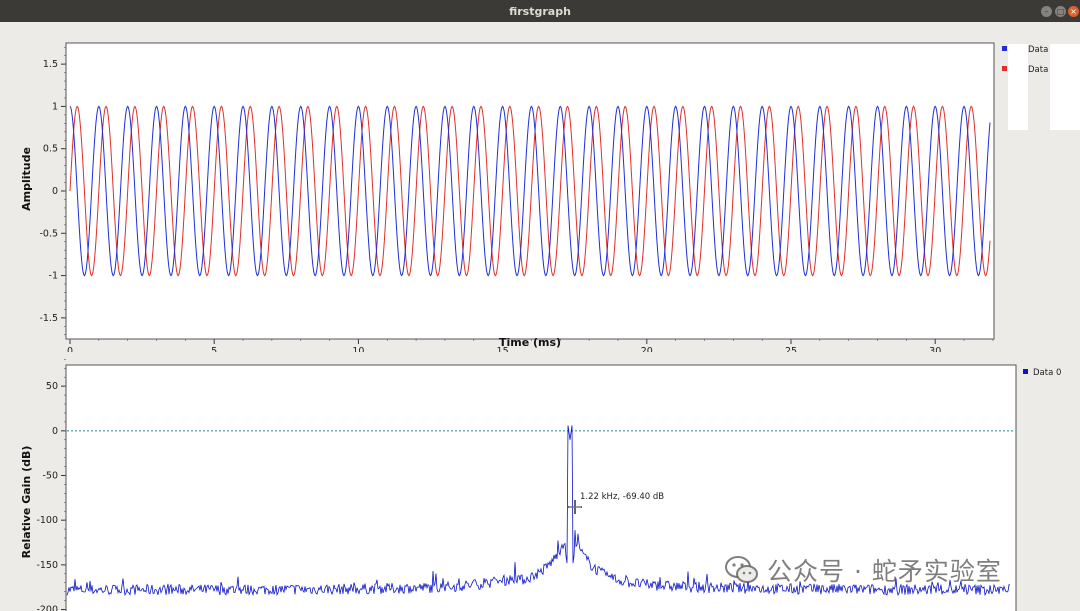  What do you see at coordinates (622, 497) in the screenshot?
I see `marker-label: 1.22 kHz, -69.40 dB` at bounding box center [622, 497].